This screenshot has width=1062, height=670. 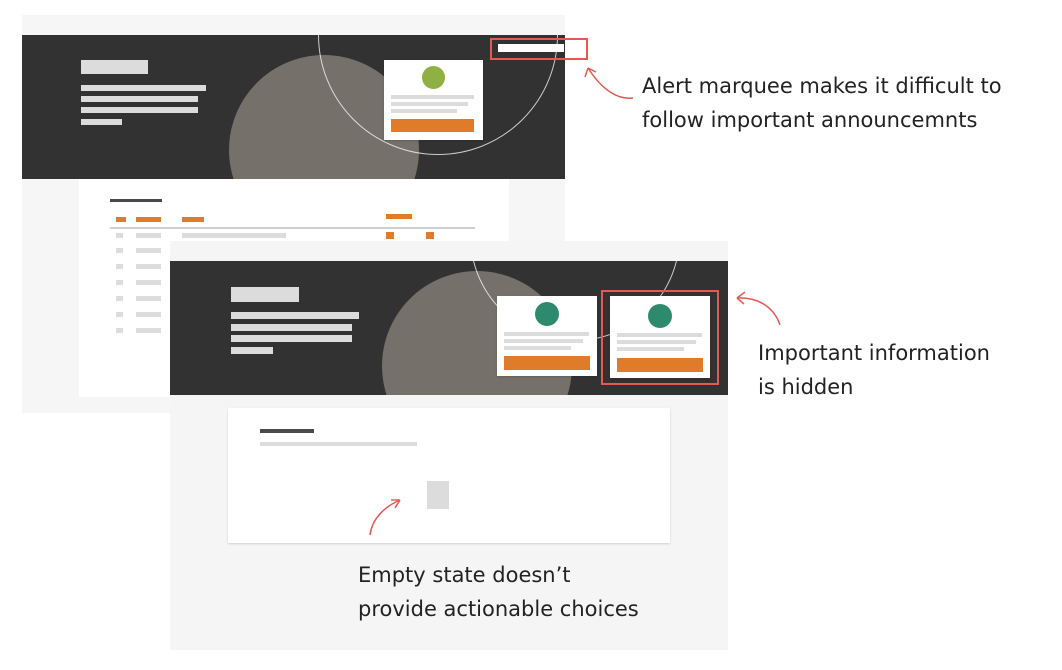 What do you see at coordinates (287, 431) in the screenshot?
I see `empty-state-heading-line` at bounding box center [287, 431].